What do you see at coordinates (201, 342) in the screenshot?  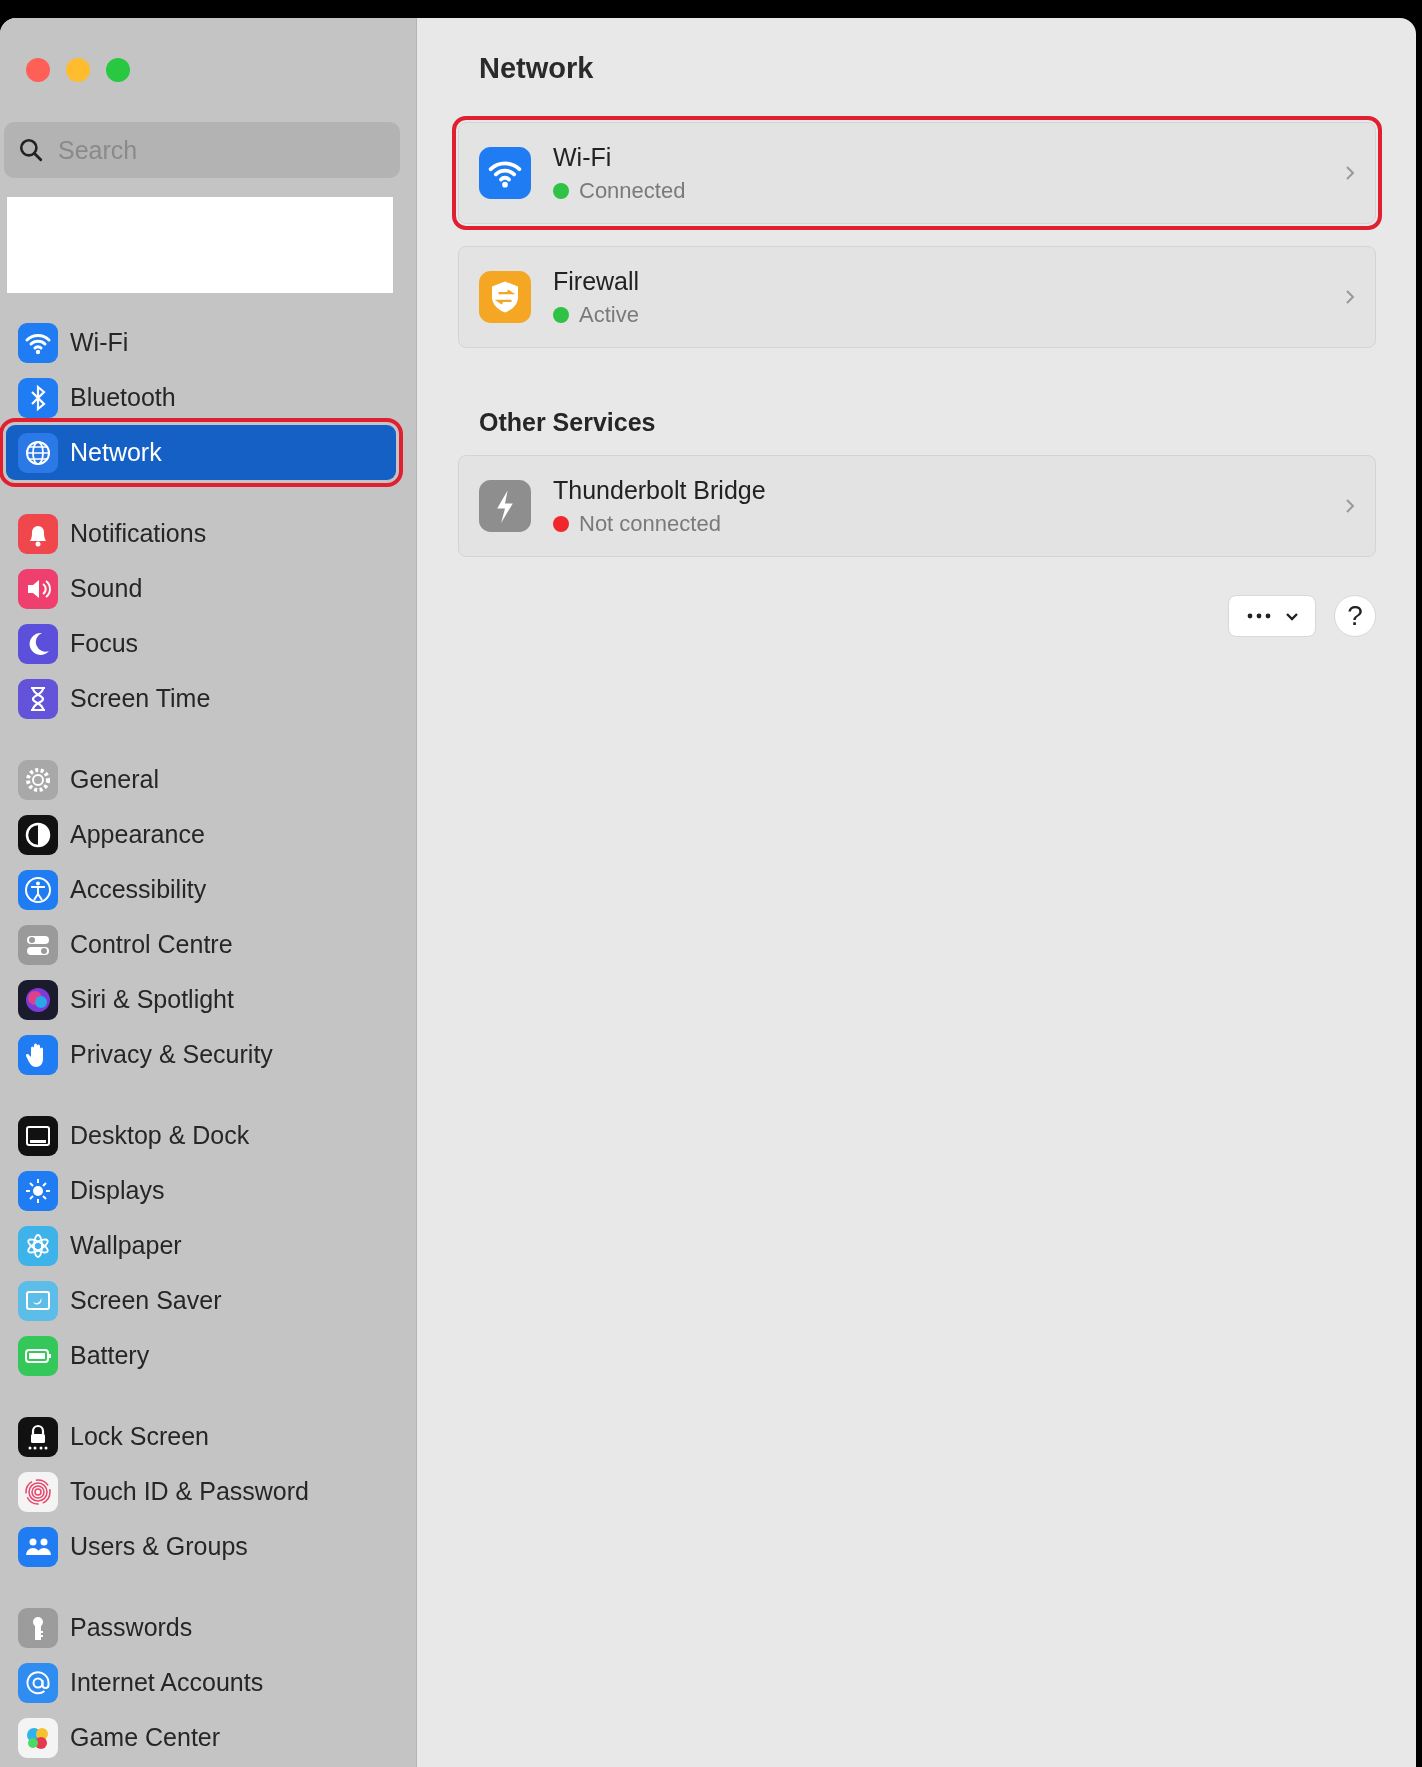 I see `sidebar-item: Wi-Fi` at bounding box center [201, 342].